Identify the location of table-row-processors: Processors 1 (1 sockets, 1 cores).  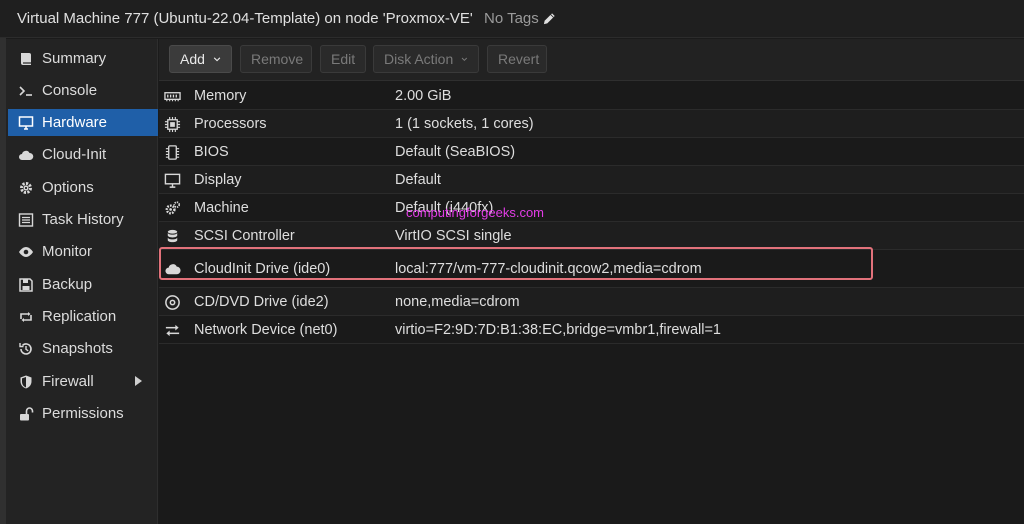
(591, 124).